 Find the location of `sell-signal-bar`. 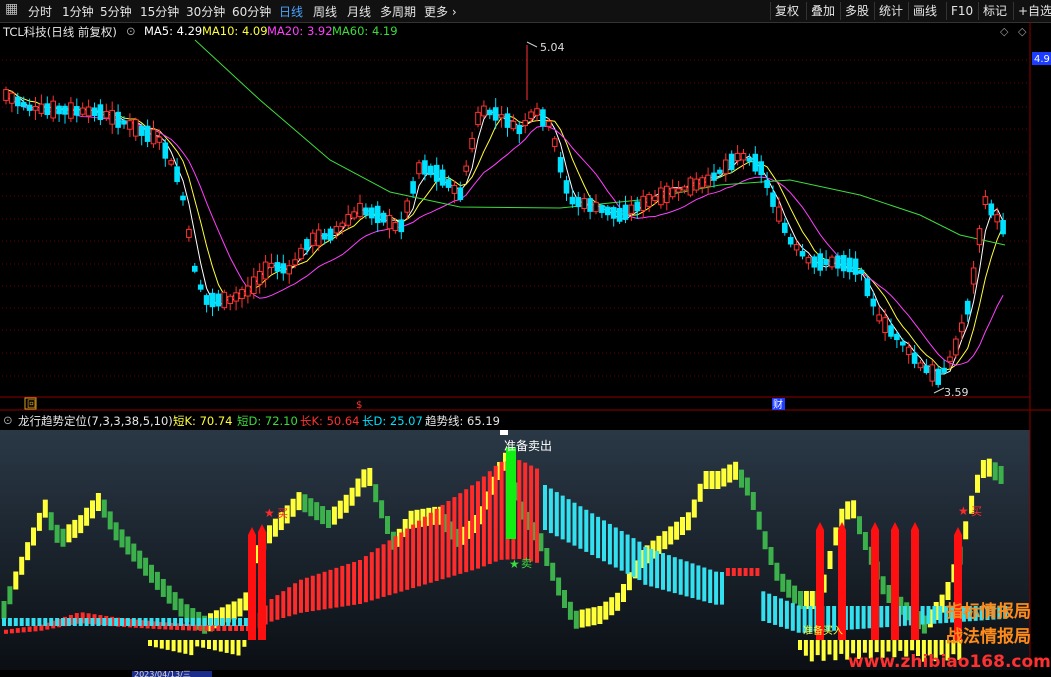

sell-signal-bar is located at coordinates (511, 493).